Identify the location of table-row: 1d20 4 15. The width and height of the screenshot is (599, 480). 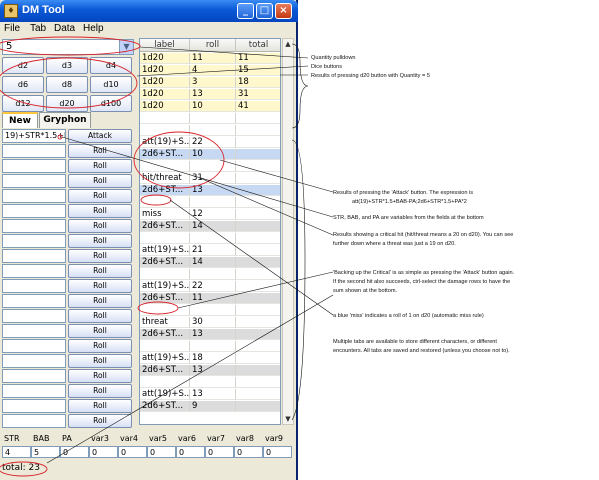
(210, 70).